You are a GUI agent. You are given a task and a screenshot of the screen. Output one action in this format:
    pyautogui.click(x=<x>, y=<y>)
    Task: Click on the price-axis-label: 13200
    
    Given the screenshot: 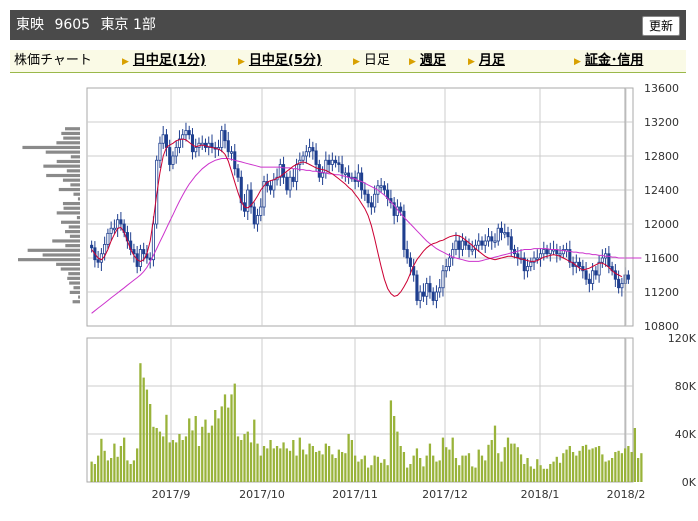 What is the action you would take?
    pyautogui.click(x=661, y=122)
    